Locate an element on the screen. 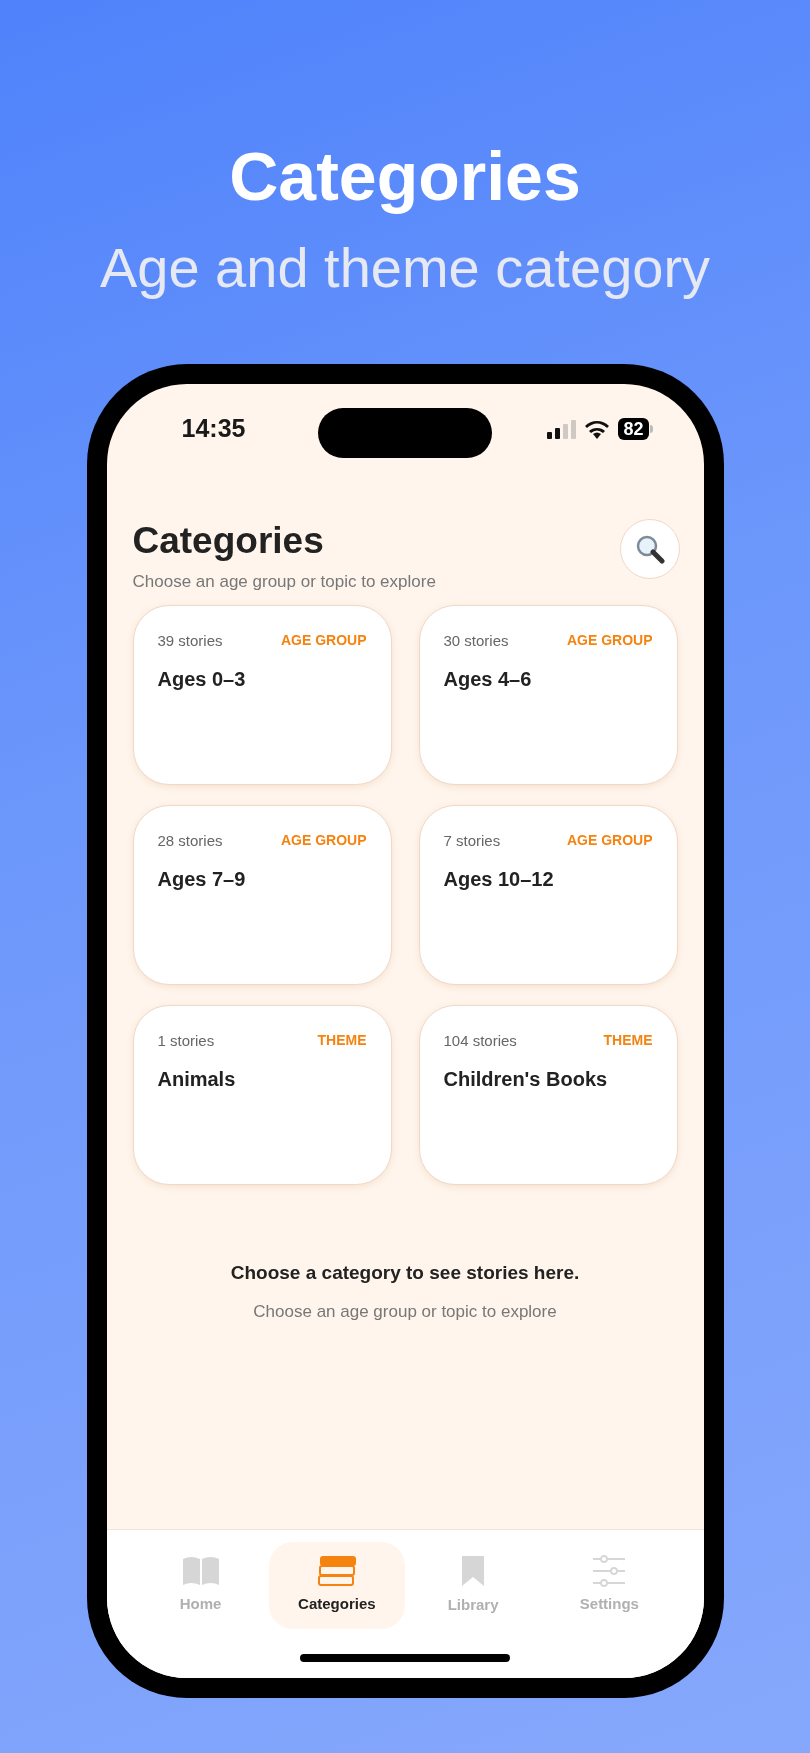 The image size is (810, 1753). page-subtitle: Choose an age group or topic to explore is located at coordinates (284, 582).